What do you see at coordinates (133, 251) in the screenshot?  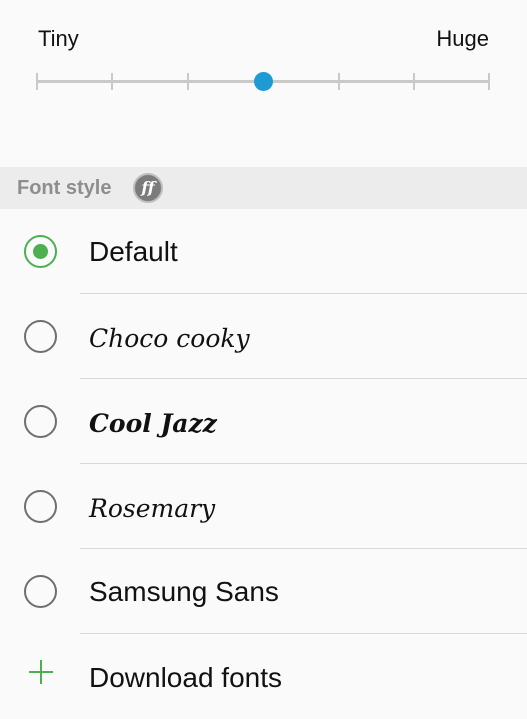 I see `font-option-label: Default` at bounding box center [133, 251].